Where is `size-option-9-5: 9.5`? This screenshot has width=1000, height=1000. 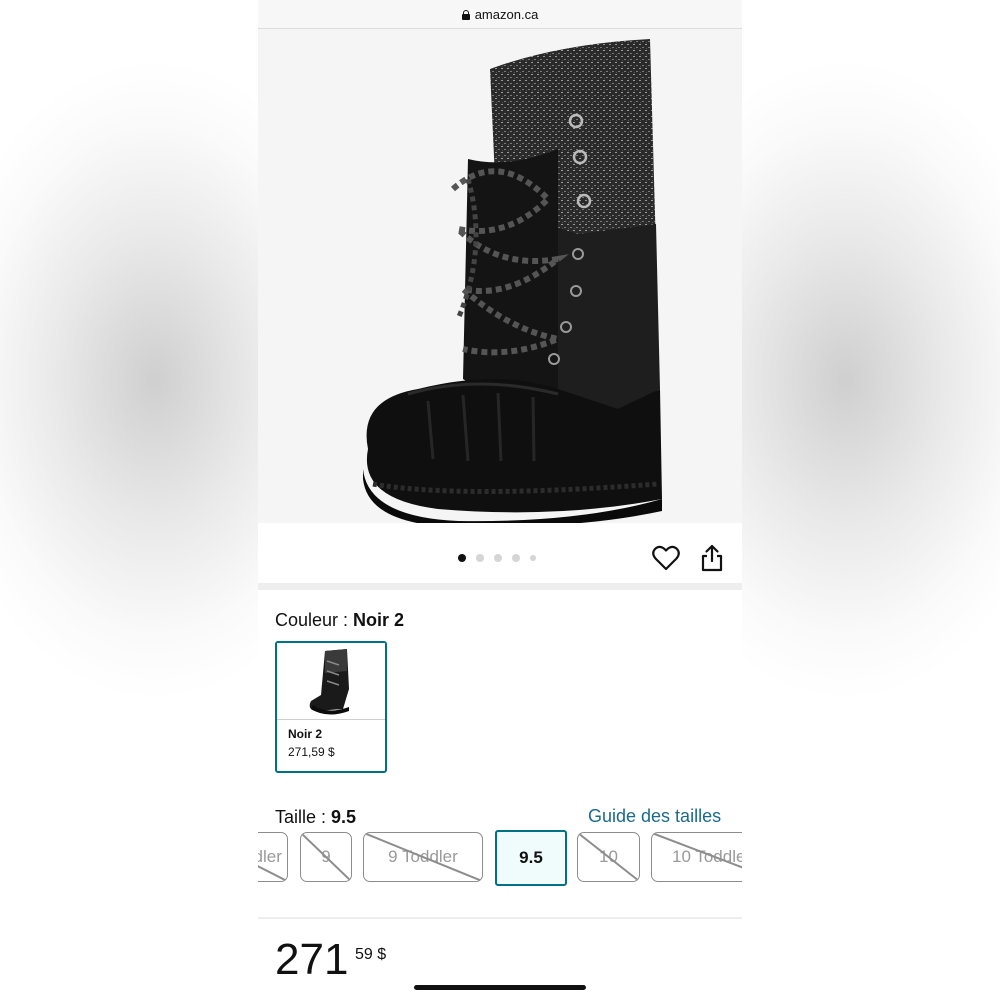
size-option-9-5: 9.5 is located at coordinates (531, 858).